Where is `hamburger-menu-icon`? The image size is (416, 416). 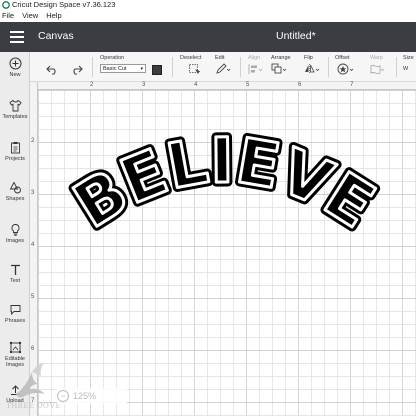
hamburger-menu-icon is located at coordinates (17, 37).